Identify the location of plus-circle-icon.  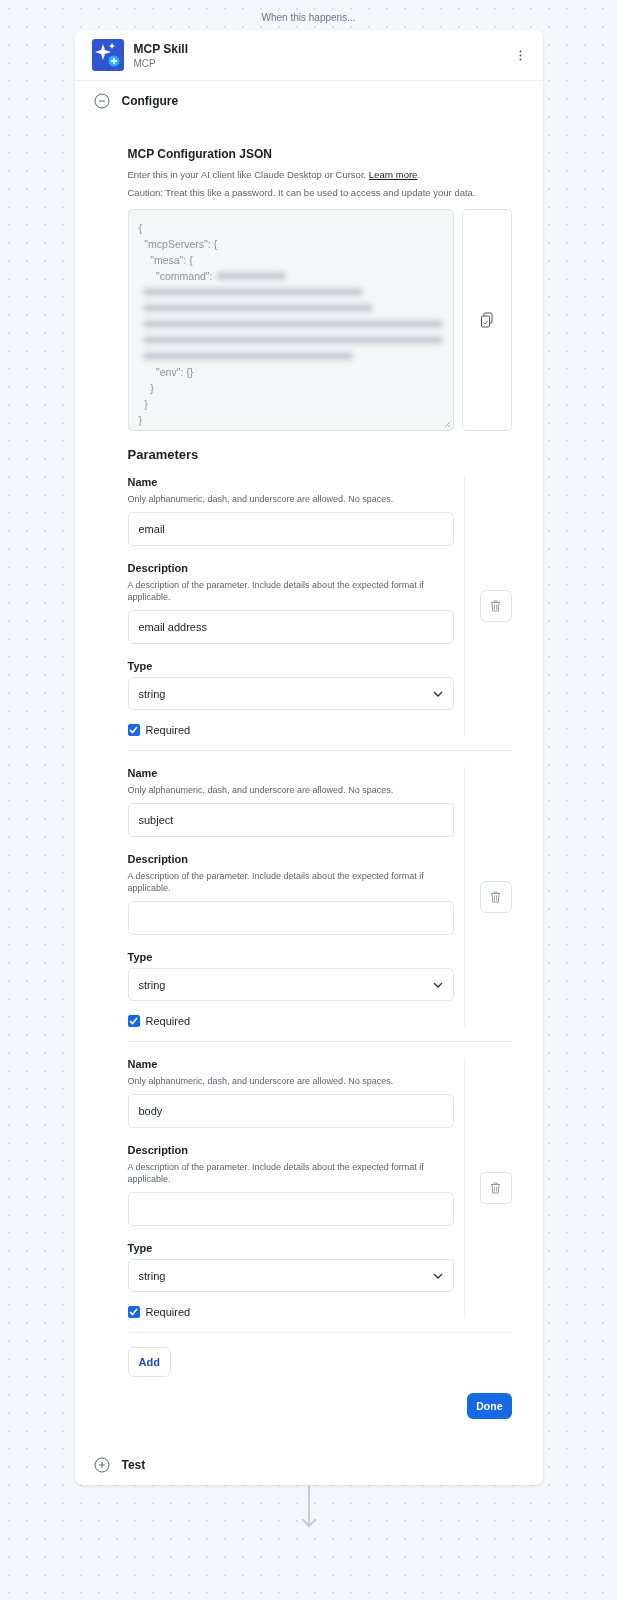
(101, 1465).